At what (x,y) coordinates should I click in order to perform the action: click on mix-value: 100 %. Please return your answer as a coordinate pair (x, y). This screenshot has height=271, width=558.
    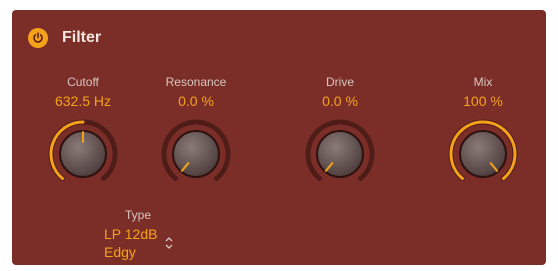
    Looking at the image, I should click on (483, 101).